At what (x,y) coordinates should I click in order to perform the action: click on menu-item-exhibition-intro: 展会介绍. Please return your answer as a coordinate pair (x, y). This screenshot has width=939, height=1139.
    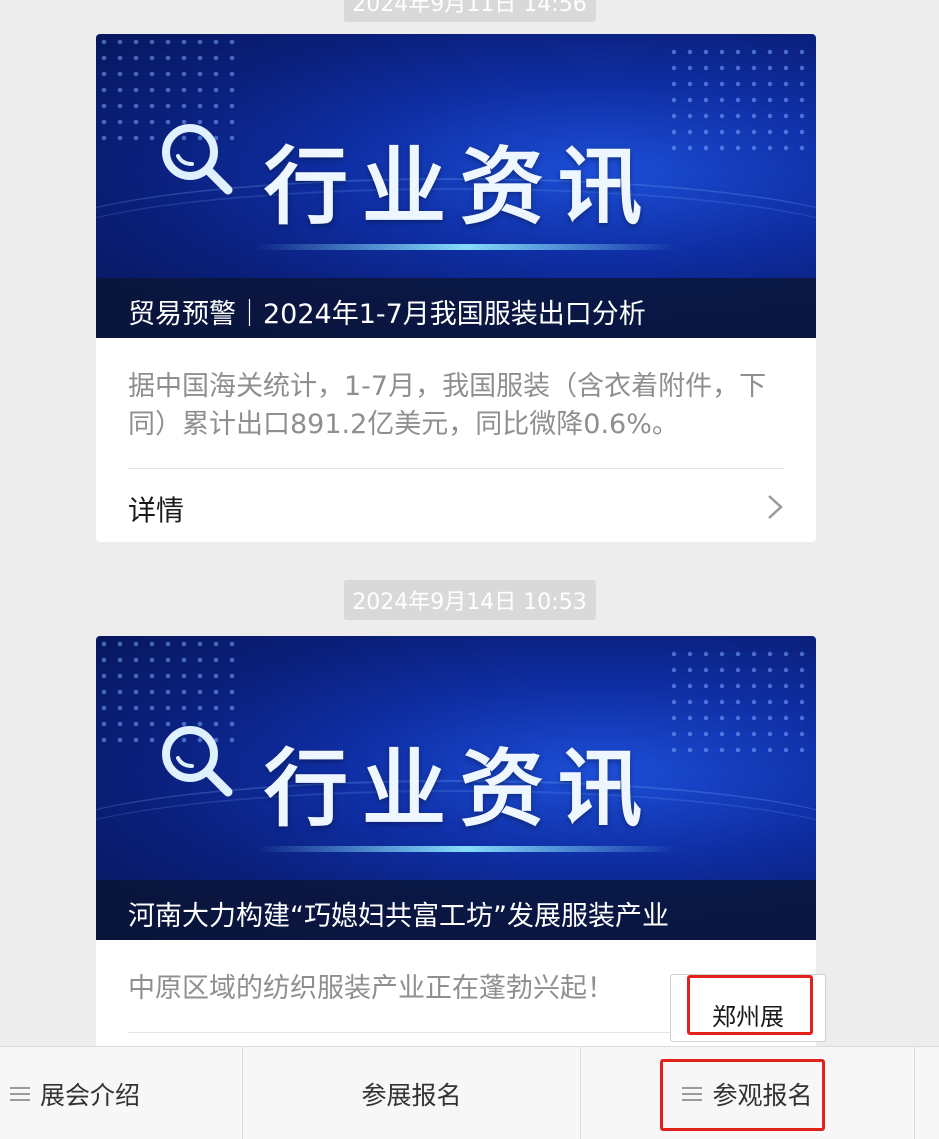
    Looking at the image, I should click on (121, 1093).